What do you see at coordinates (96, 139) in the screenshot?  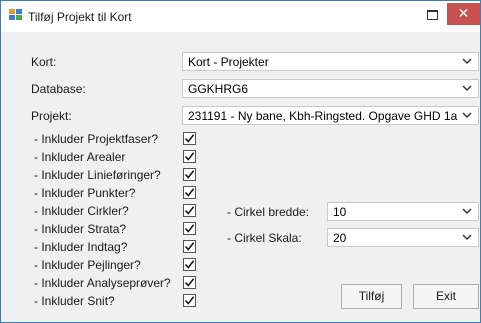 I see `option-label: - Inkluder Projektfaser?` at bounding box center [96, 139].